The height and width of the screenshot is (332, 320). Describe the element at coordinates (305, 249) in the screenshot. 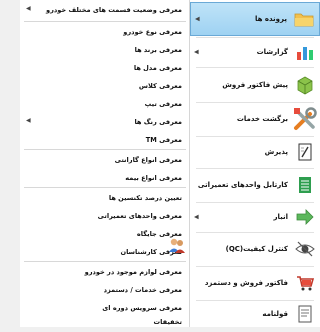

I see `eye-icon` at that location.